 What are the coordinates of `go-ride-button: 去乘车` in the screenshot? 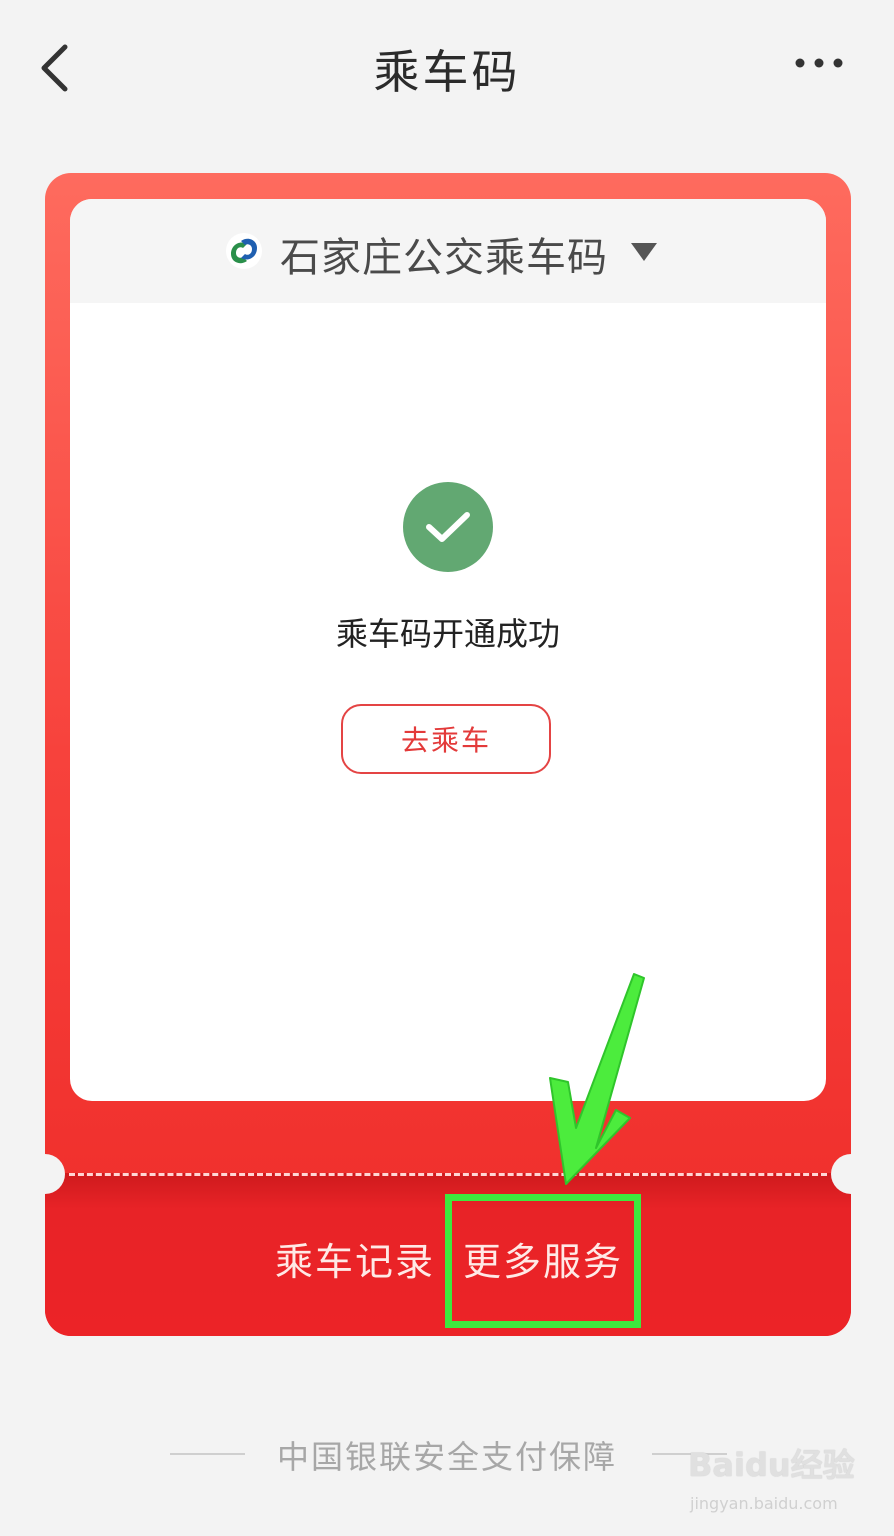 It's located at (446, 739).